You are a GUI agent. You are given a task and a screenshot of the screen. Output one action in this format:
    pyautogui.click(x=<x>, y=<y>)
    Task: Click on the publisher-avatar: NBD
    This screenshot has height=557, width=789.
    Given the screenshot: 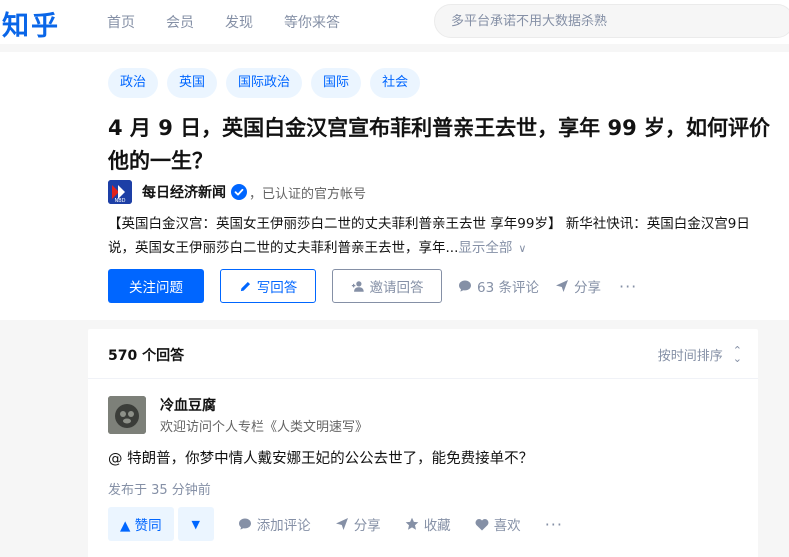 What is the action you would take?
    pyautogui.click(x=120, y=192)
    